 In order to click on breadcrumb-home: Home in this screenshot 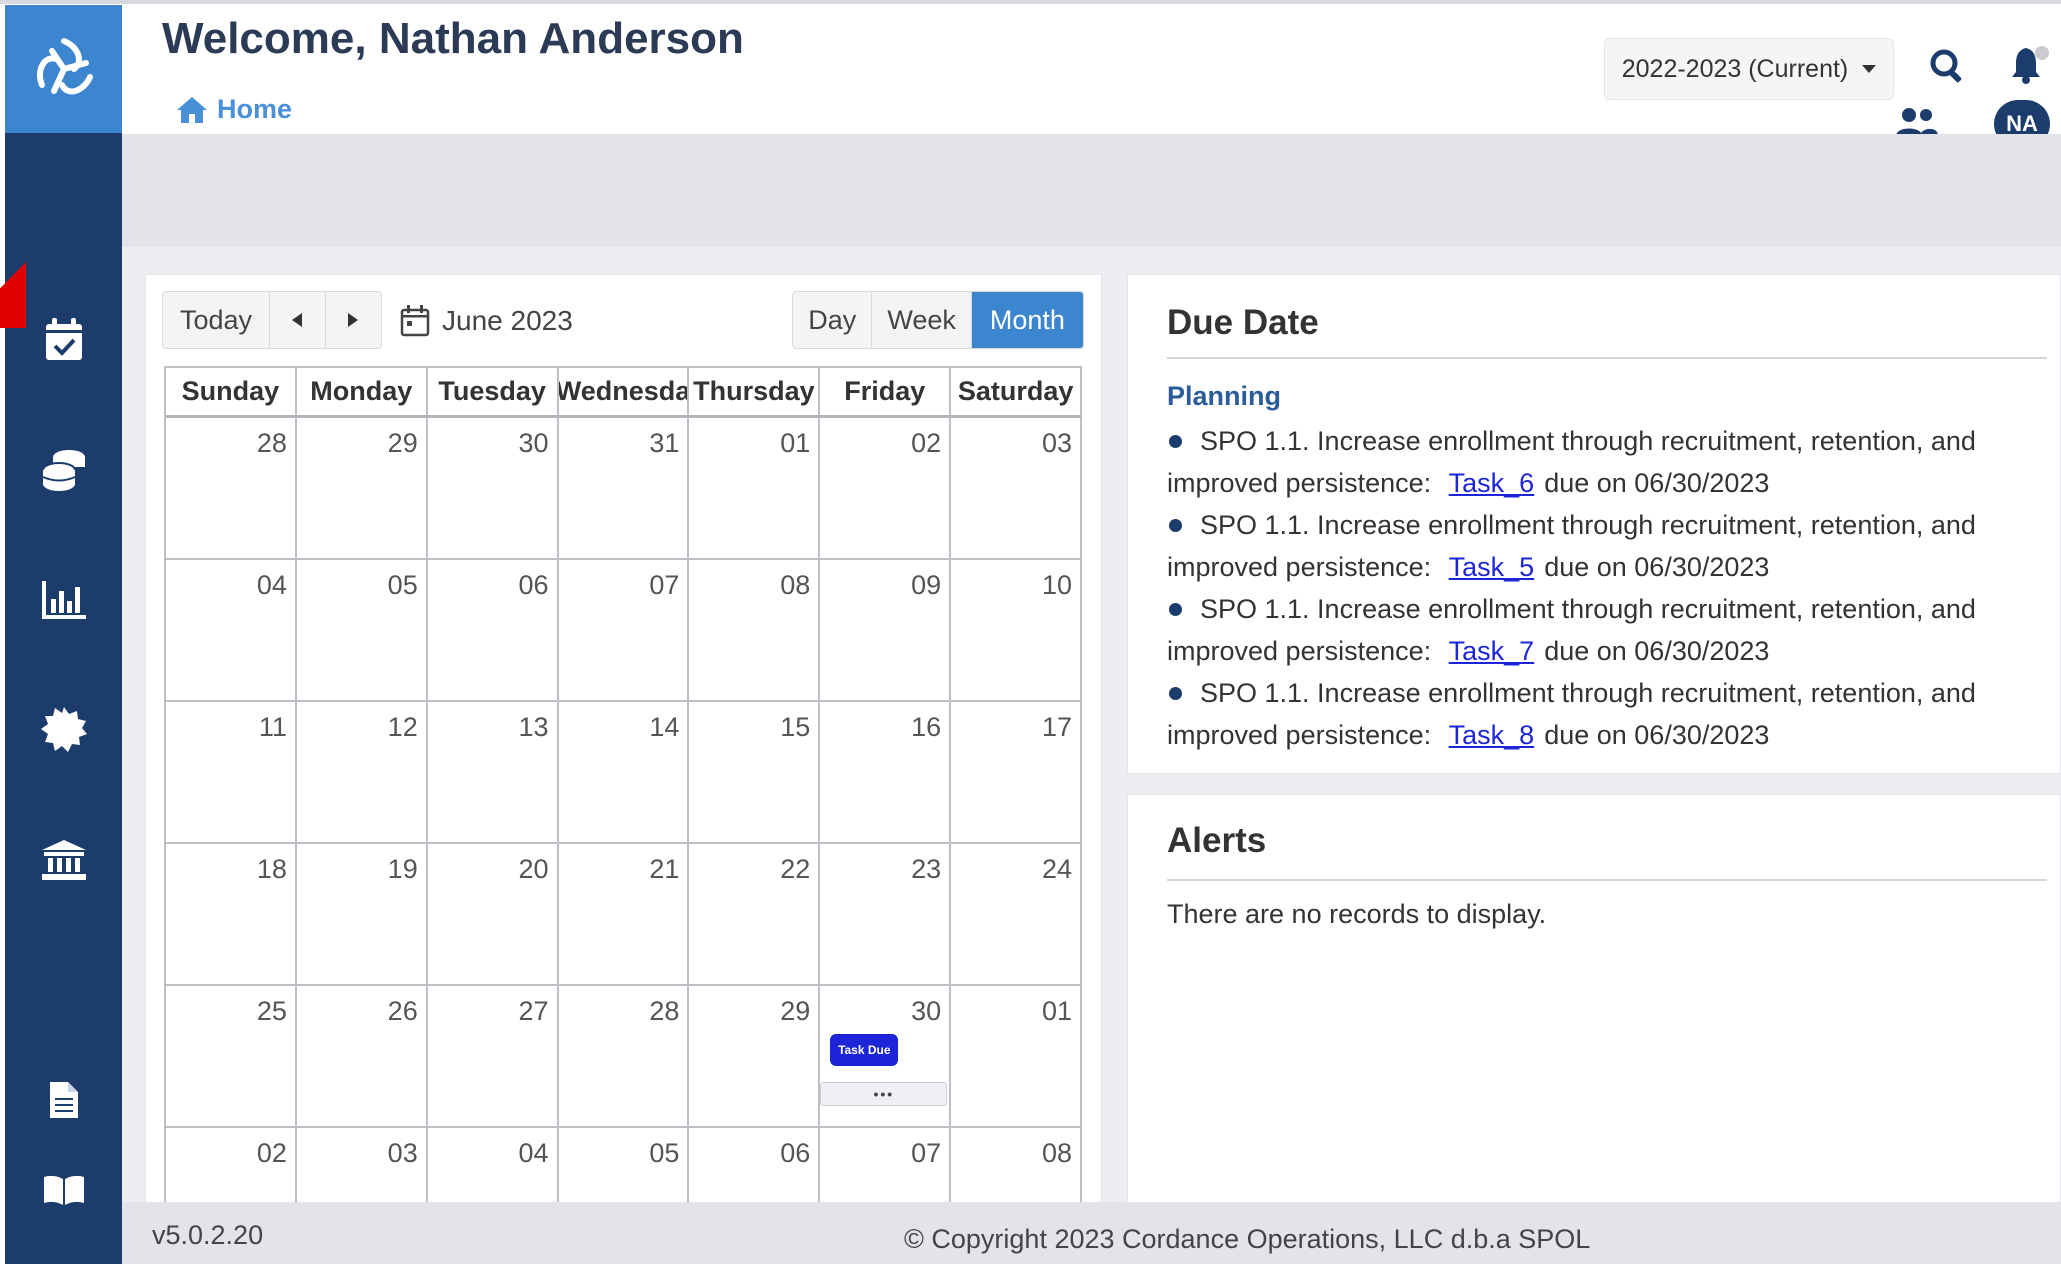, I will do `click(234, 109)`.